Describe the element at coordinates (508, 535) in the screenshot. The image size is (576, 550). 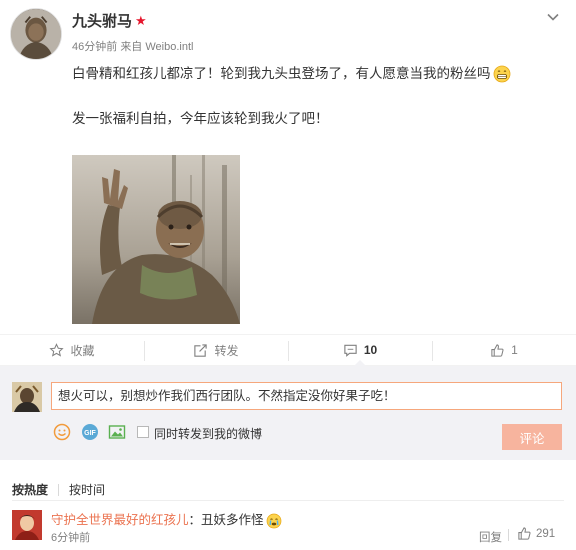
I see `comment-action-divider` at that location.